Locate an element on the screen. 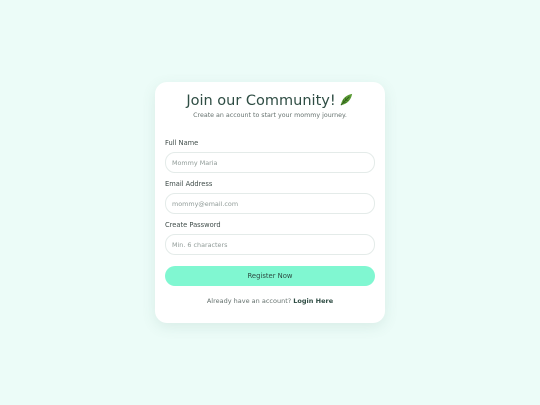 The image size is (540, 405). password-label: Create Password is located at coordinates (193, 225).